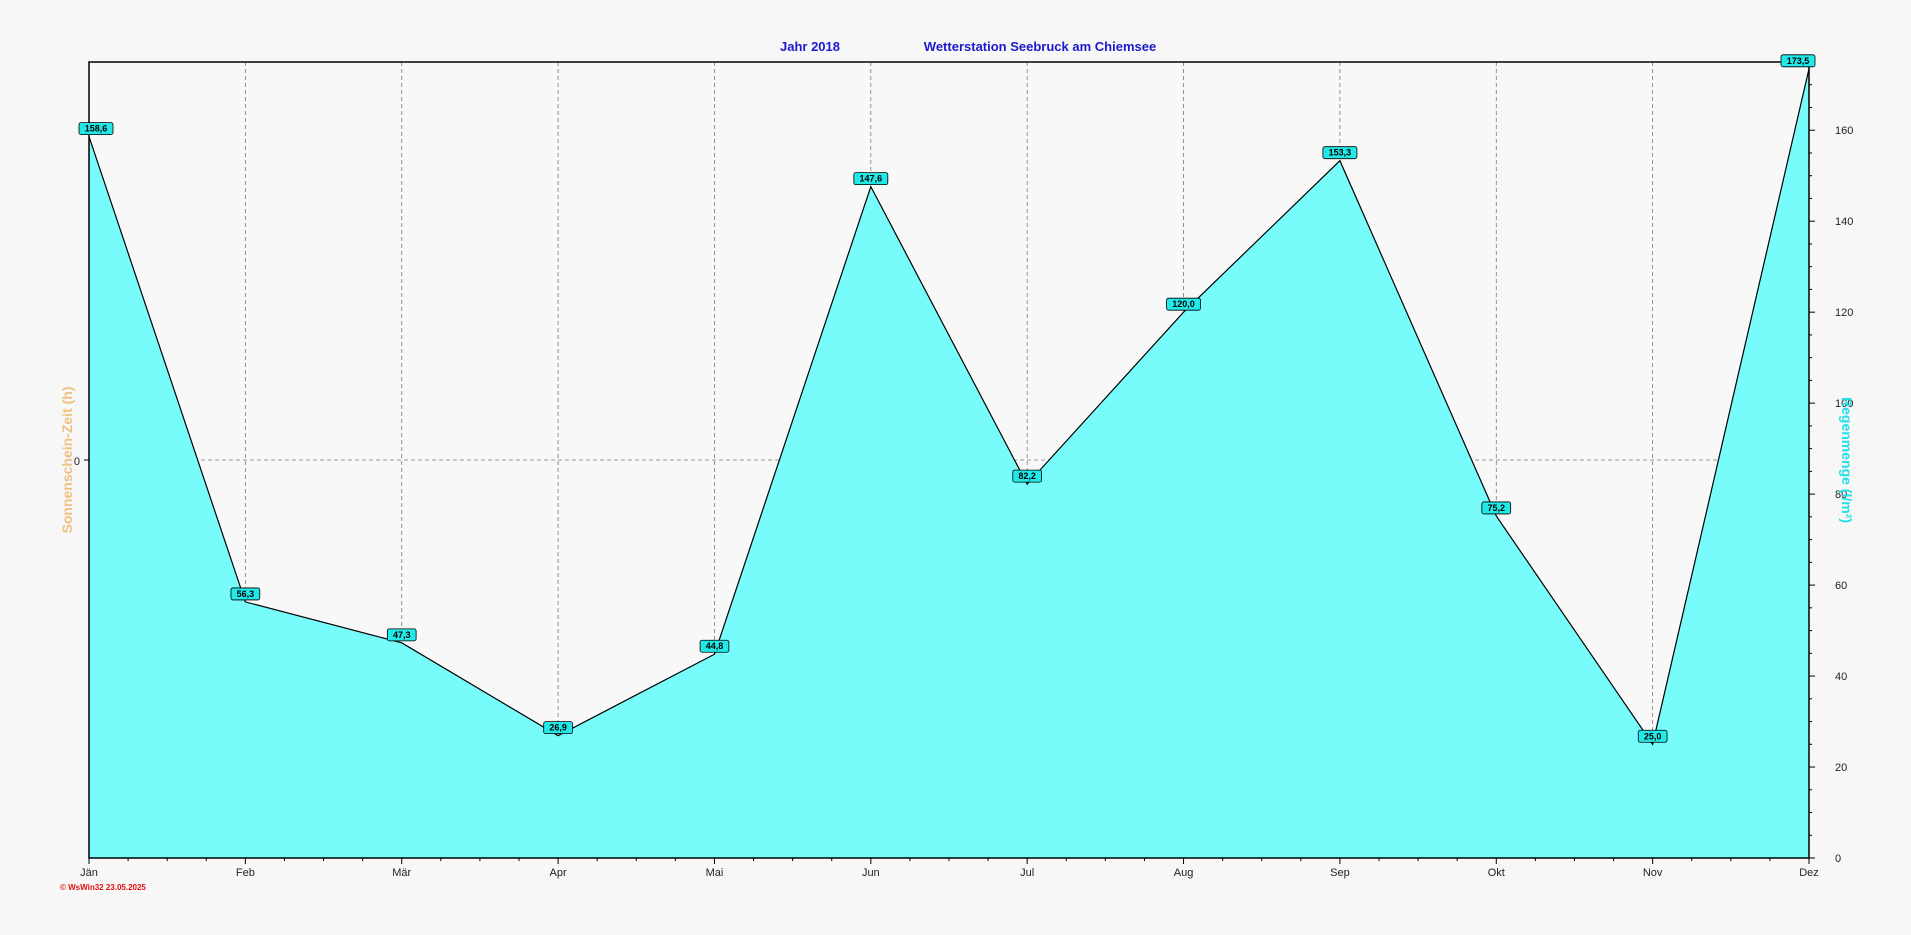  I want to click on x-tick-label: Mai, so click(715, 873).